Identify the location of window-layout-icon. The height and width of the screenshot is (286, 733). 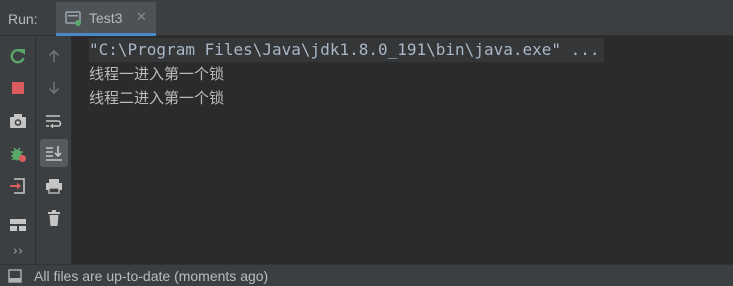
(15, 276).